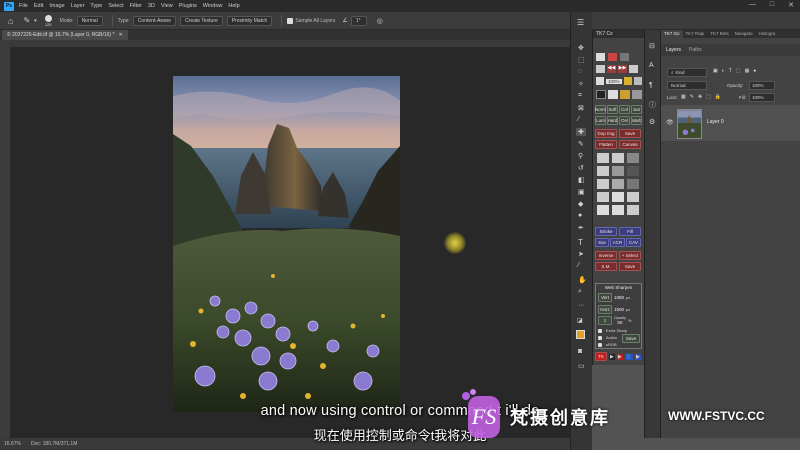  I want to click on tk7-soft-button: Soft, so click(612, 109).